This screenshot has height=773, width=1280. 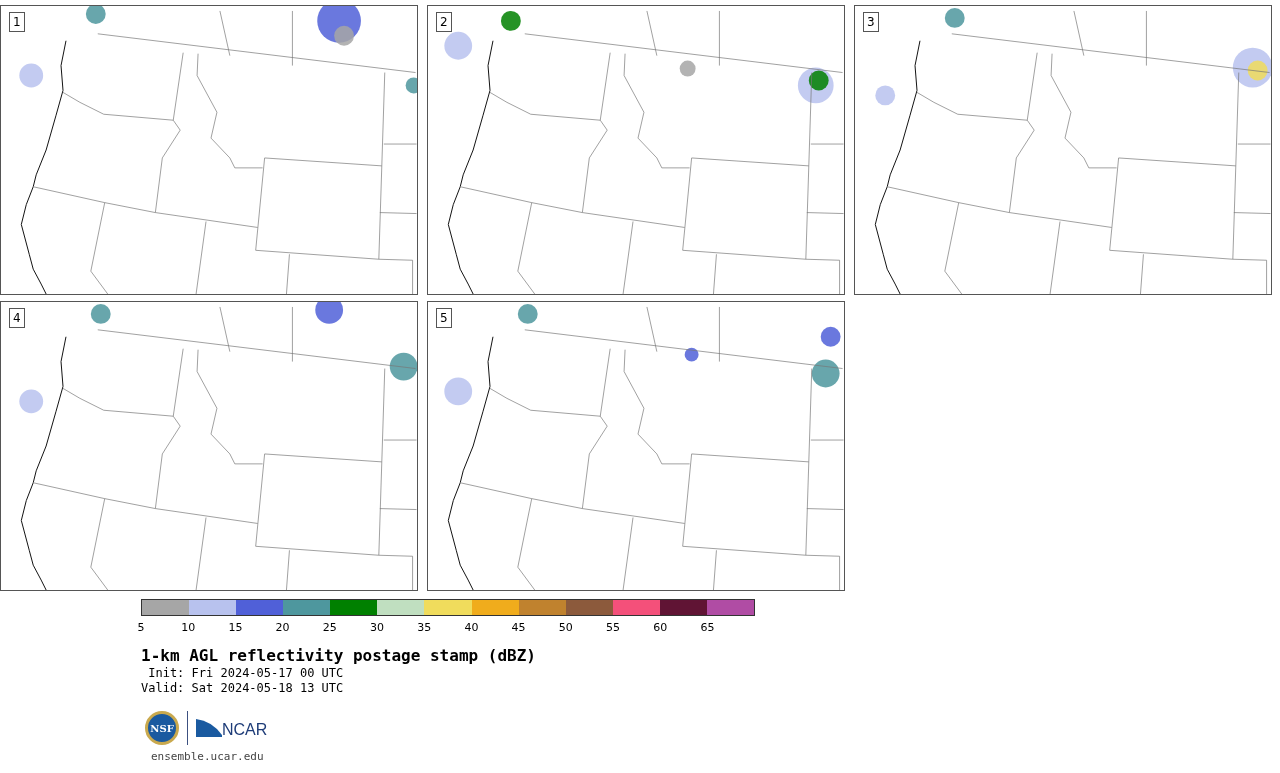 What do you see at coordinates (141, 627) in the screenshot?
I see `tick-label: 5` at bounding box center [141, 627].